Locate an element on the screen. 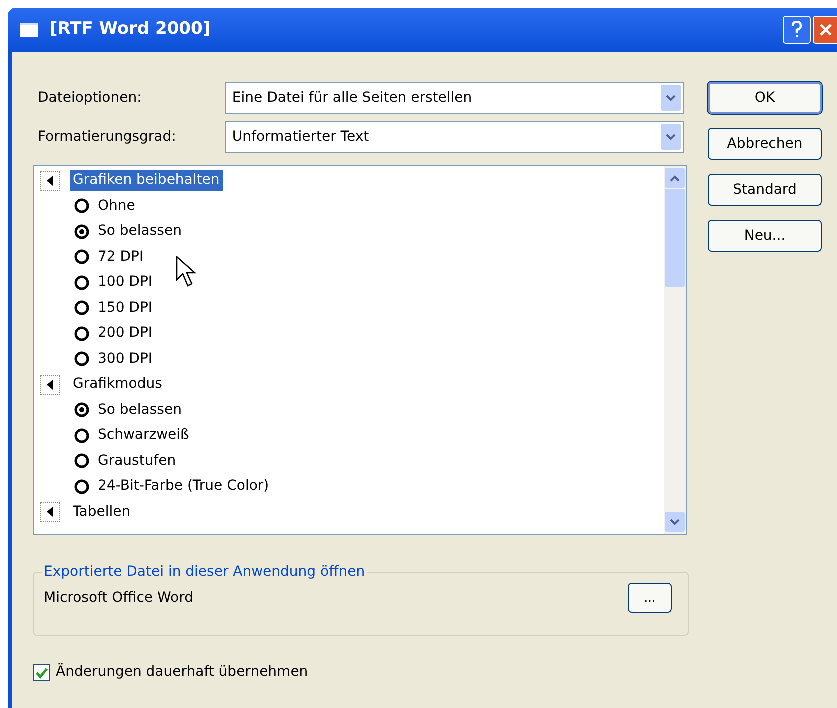  tree-group: Tabellen is located at coordinates (102, 512).